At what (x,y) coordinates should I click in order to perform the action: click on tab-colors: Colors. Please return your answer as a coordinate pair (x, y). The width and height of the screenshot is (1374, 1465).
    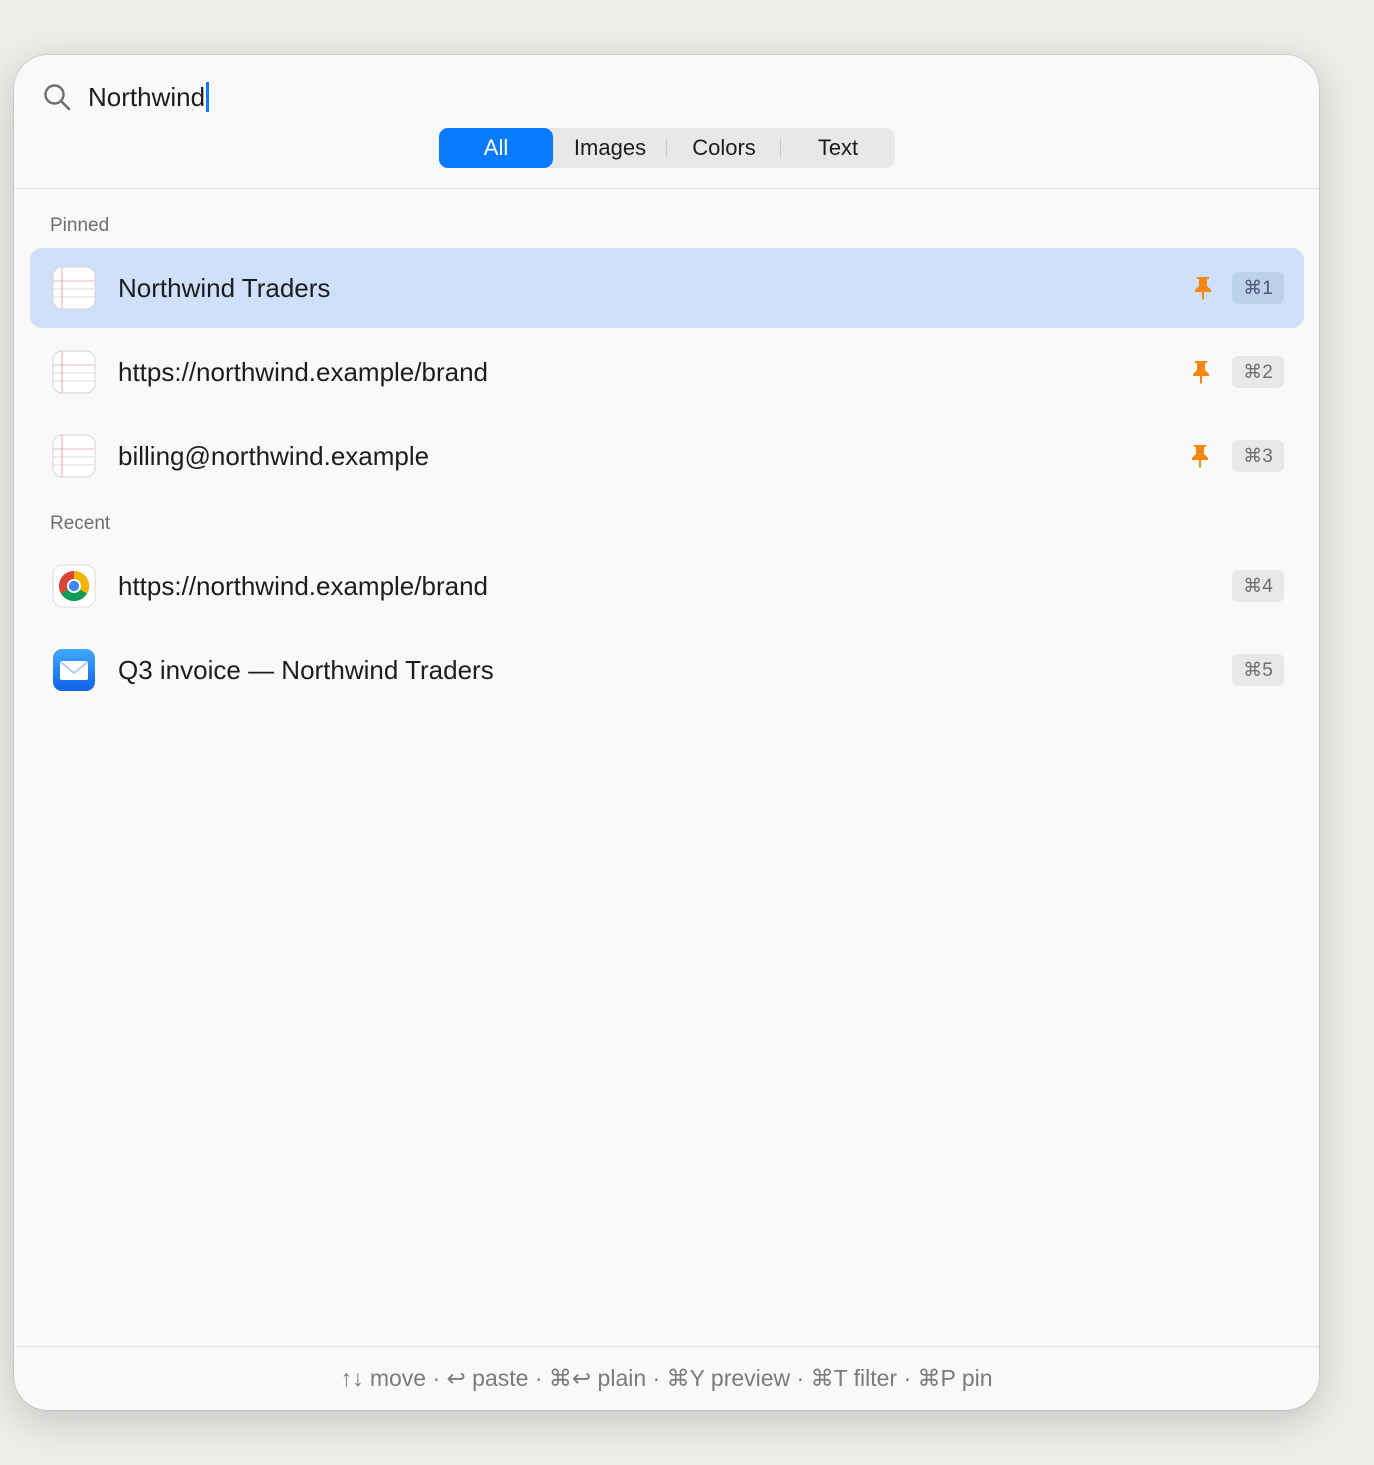
    Looking at the image, I should click on (724, 148).